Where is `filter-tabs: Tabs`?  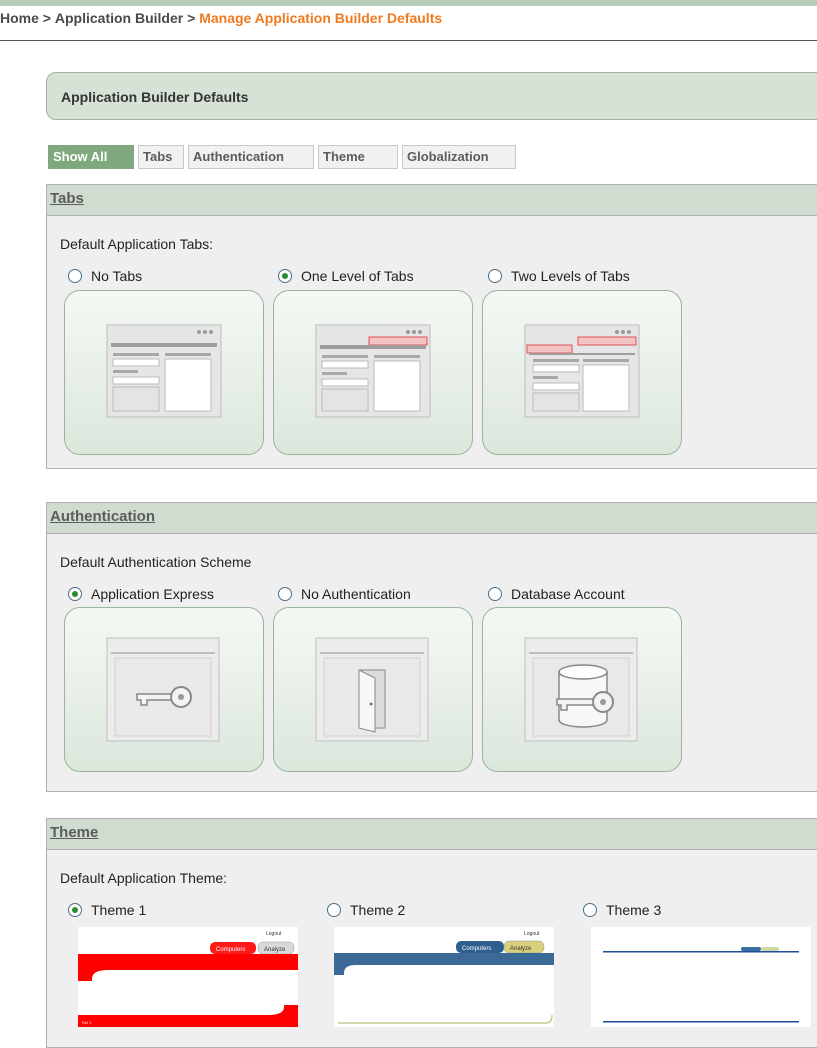 filter-tabs: Tabs is located at coordinates (161, 157).